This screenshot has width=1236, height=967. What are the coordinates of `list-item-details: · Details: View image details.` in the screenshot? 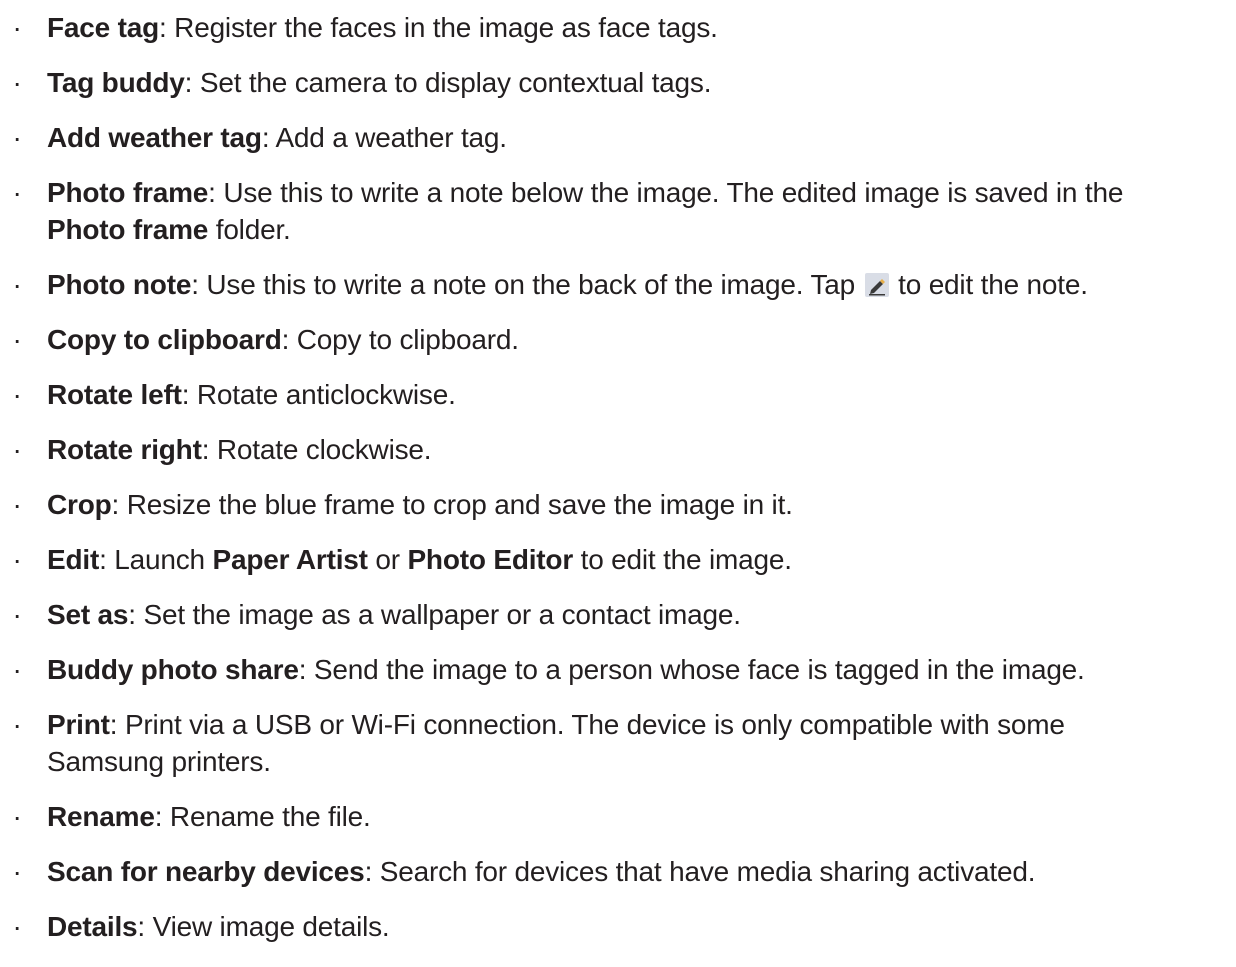 It's located at (618, 926).